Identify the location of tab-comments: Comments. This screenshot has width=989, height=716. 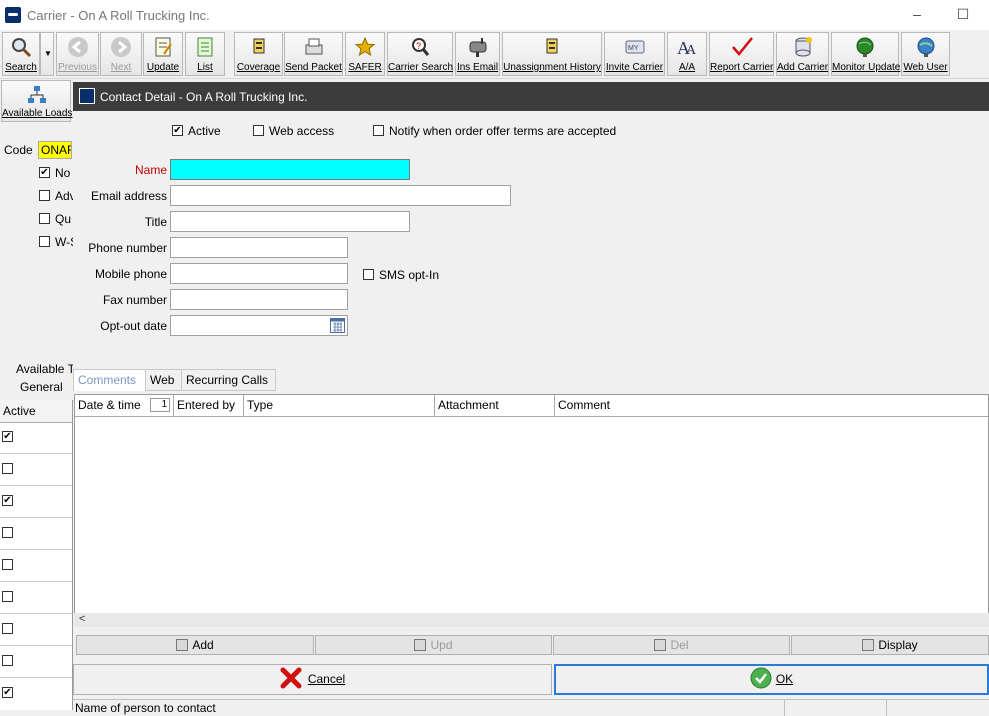
(109, 380).